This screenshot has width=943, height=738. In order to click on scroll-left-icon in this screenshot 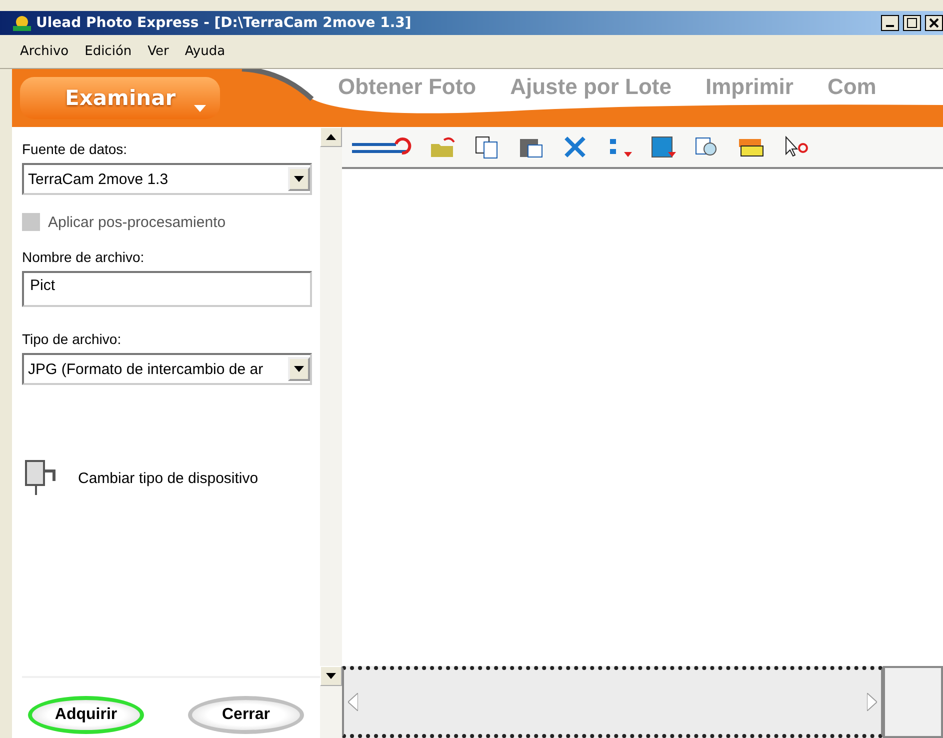, I will do `click(353, 702)`.